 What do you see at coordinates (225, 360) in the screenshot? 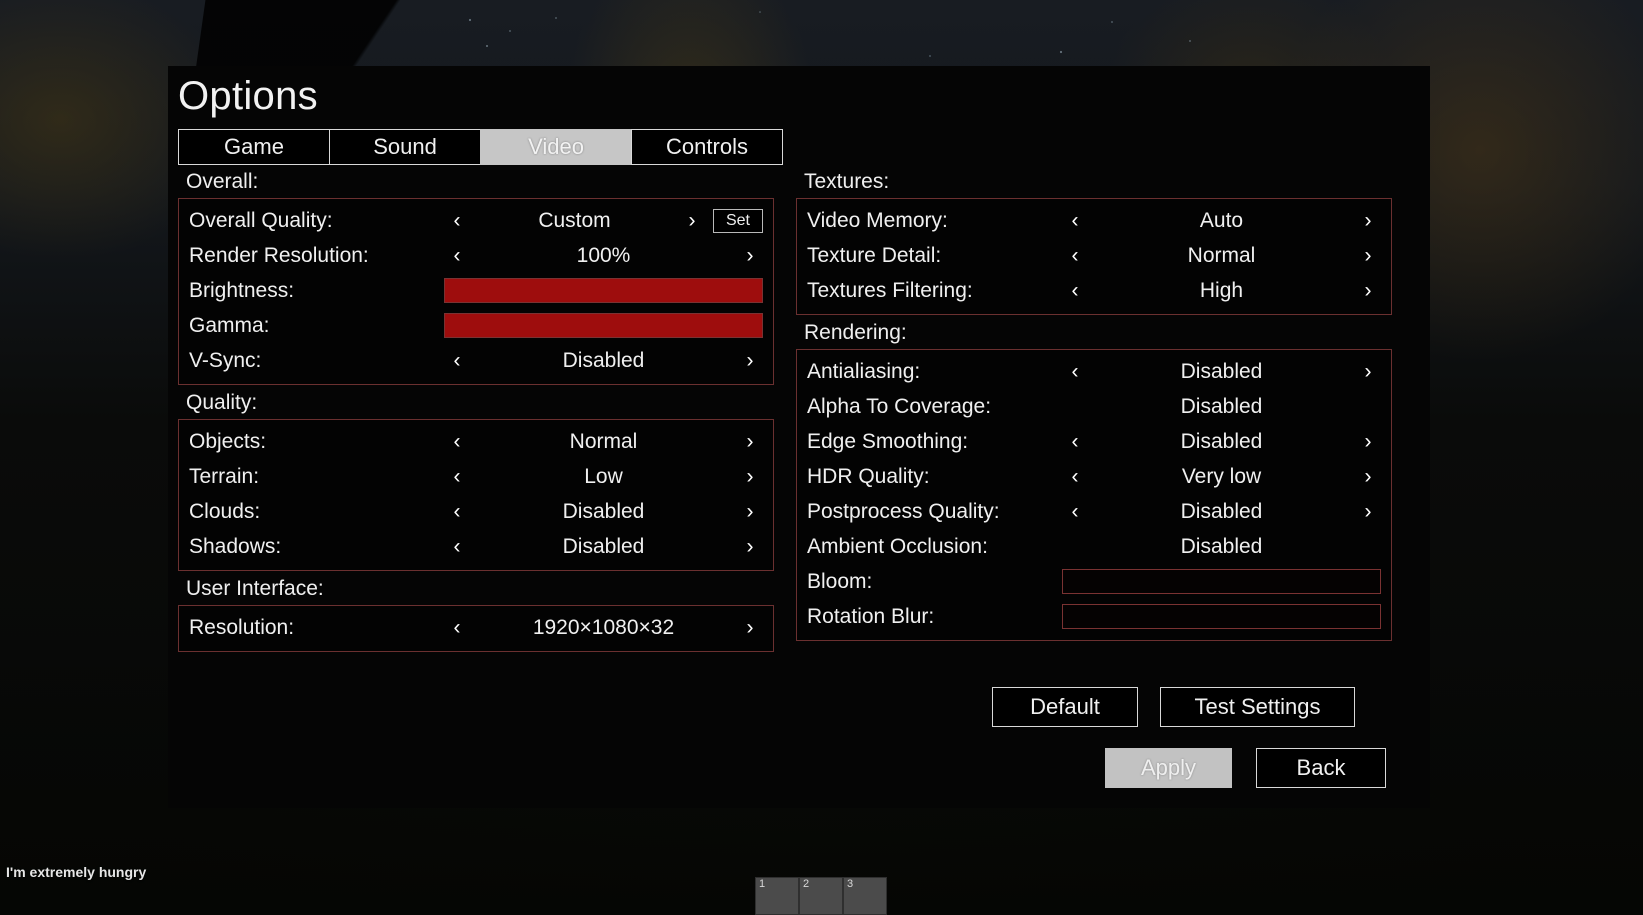
I see `row-label: V-Sync:` at bounding box center [225, 360].